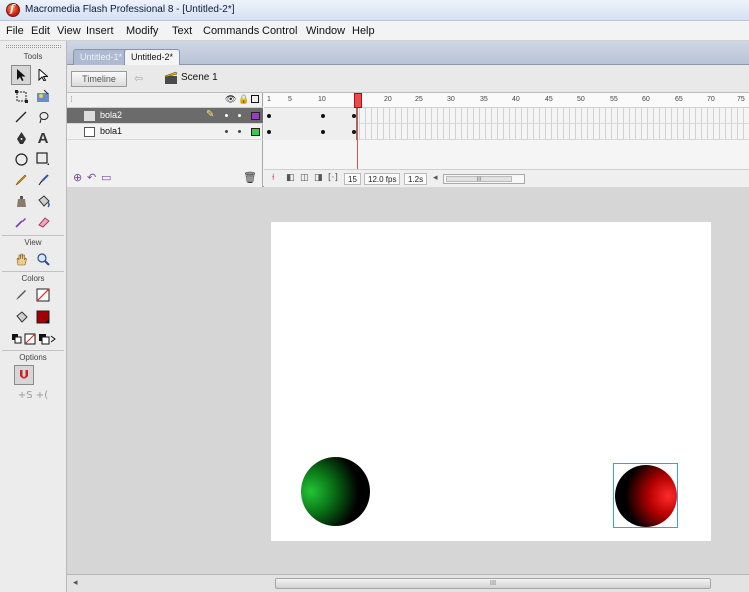 This screenshot has height=592, width=749. What do you see at coordinates (75, 583) in the screenshot?
I see `scroll-left-arrow-icon: ◂` at bounding box center [75, 583].